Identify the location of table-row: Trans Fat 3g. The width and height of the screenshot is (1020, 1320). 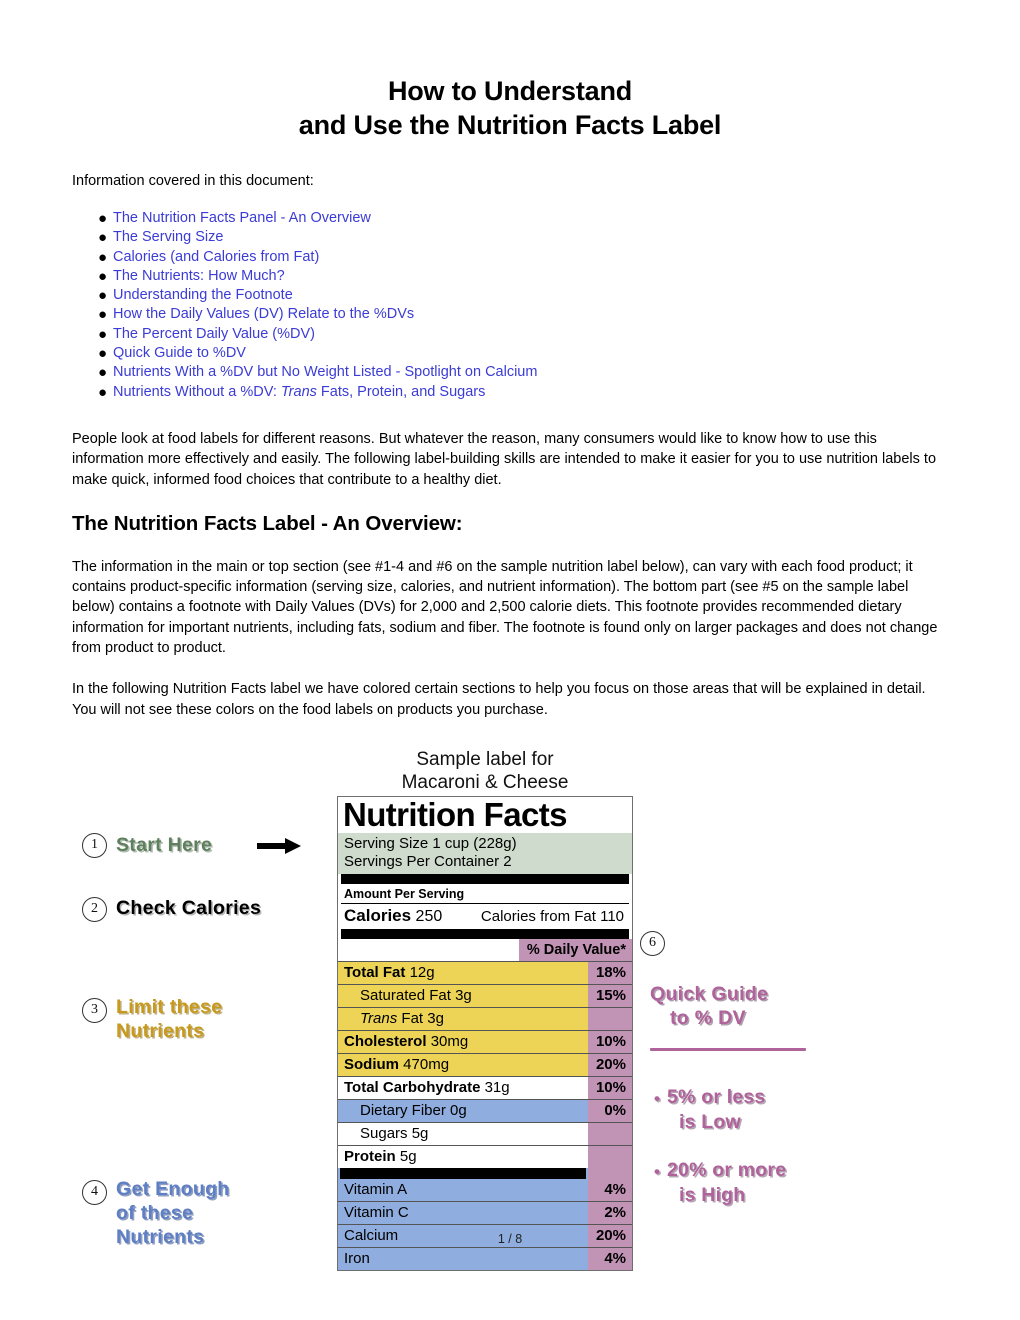
(485, 1018).